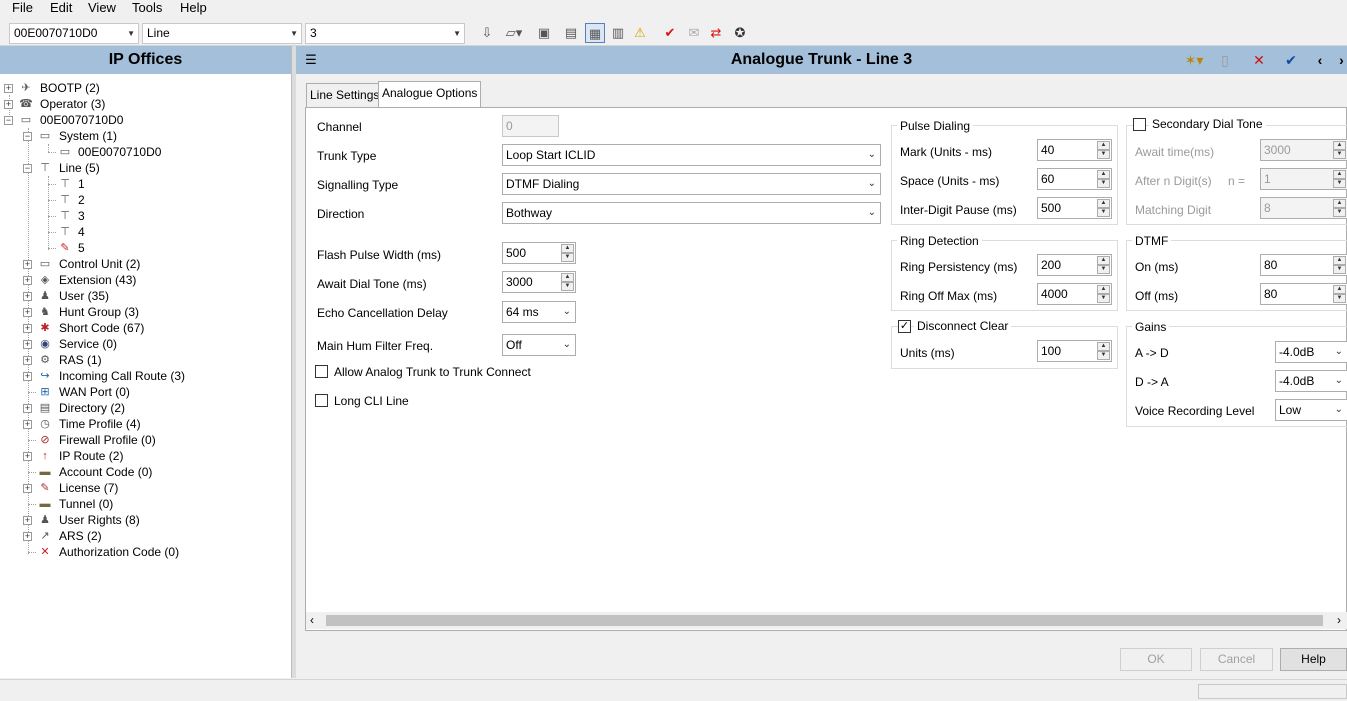  What do you see at coordinates (1139, 124) in the screenshot?
I see `secondary-dial-tone-checkbox` at bounding box center [1139, 124].